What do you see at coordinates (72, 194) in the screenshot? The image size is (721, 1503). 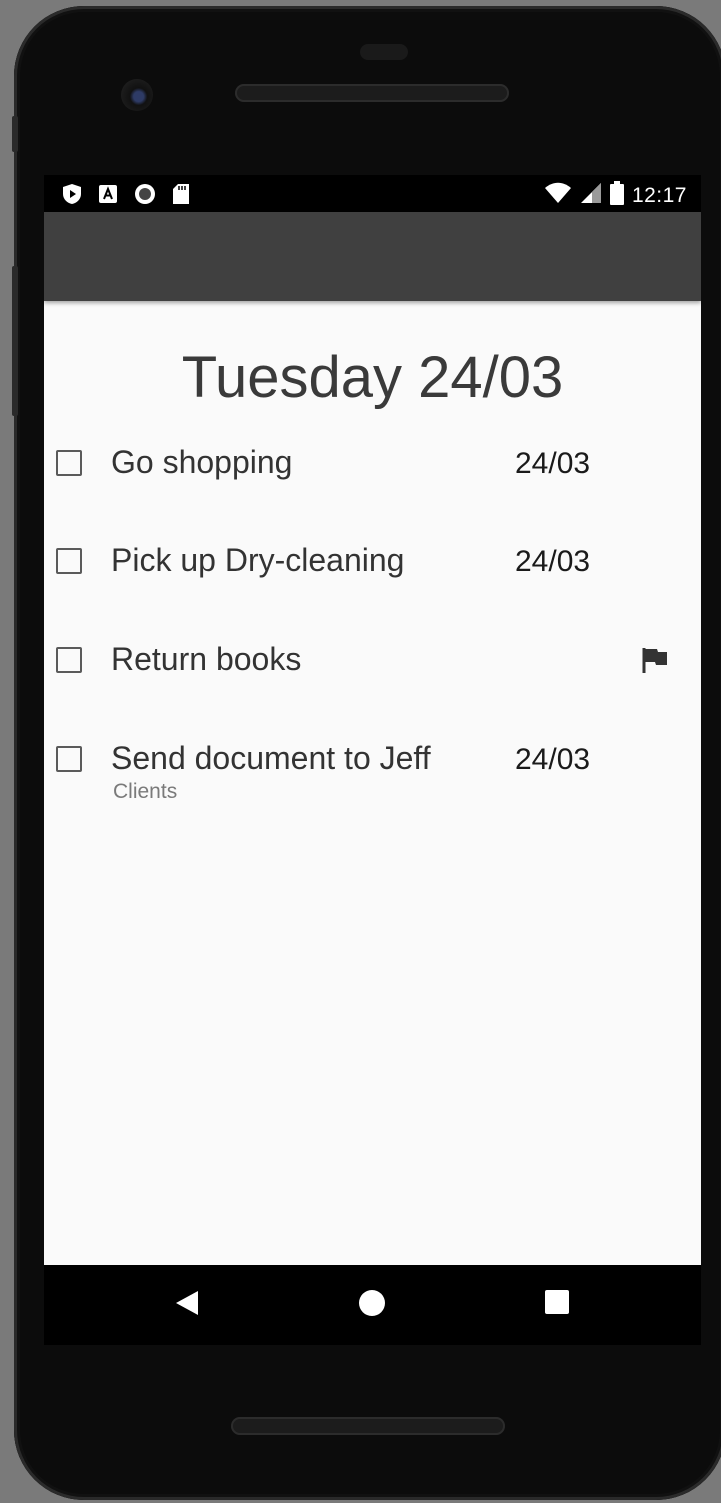 I see `play-protect-icon` at bounding box center [72, 194].